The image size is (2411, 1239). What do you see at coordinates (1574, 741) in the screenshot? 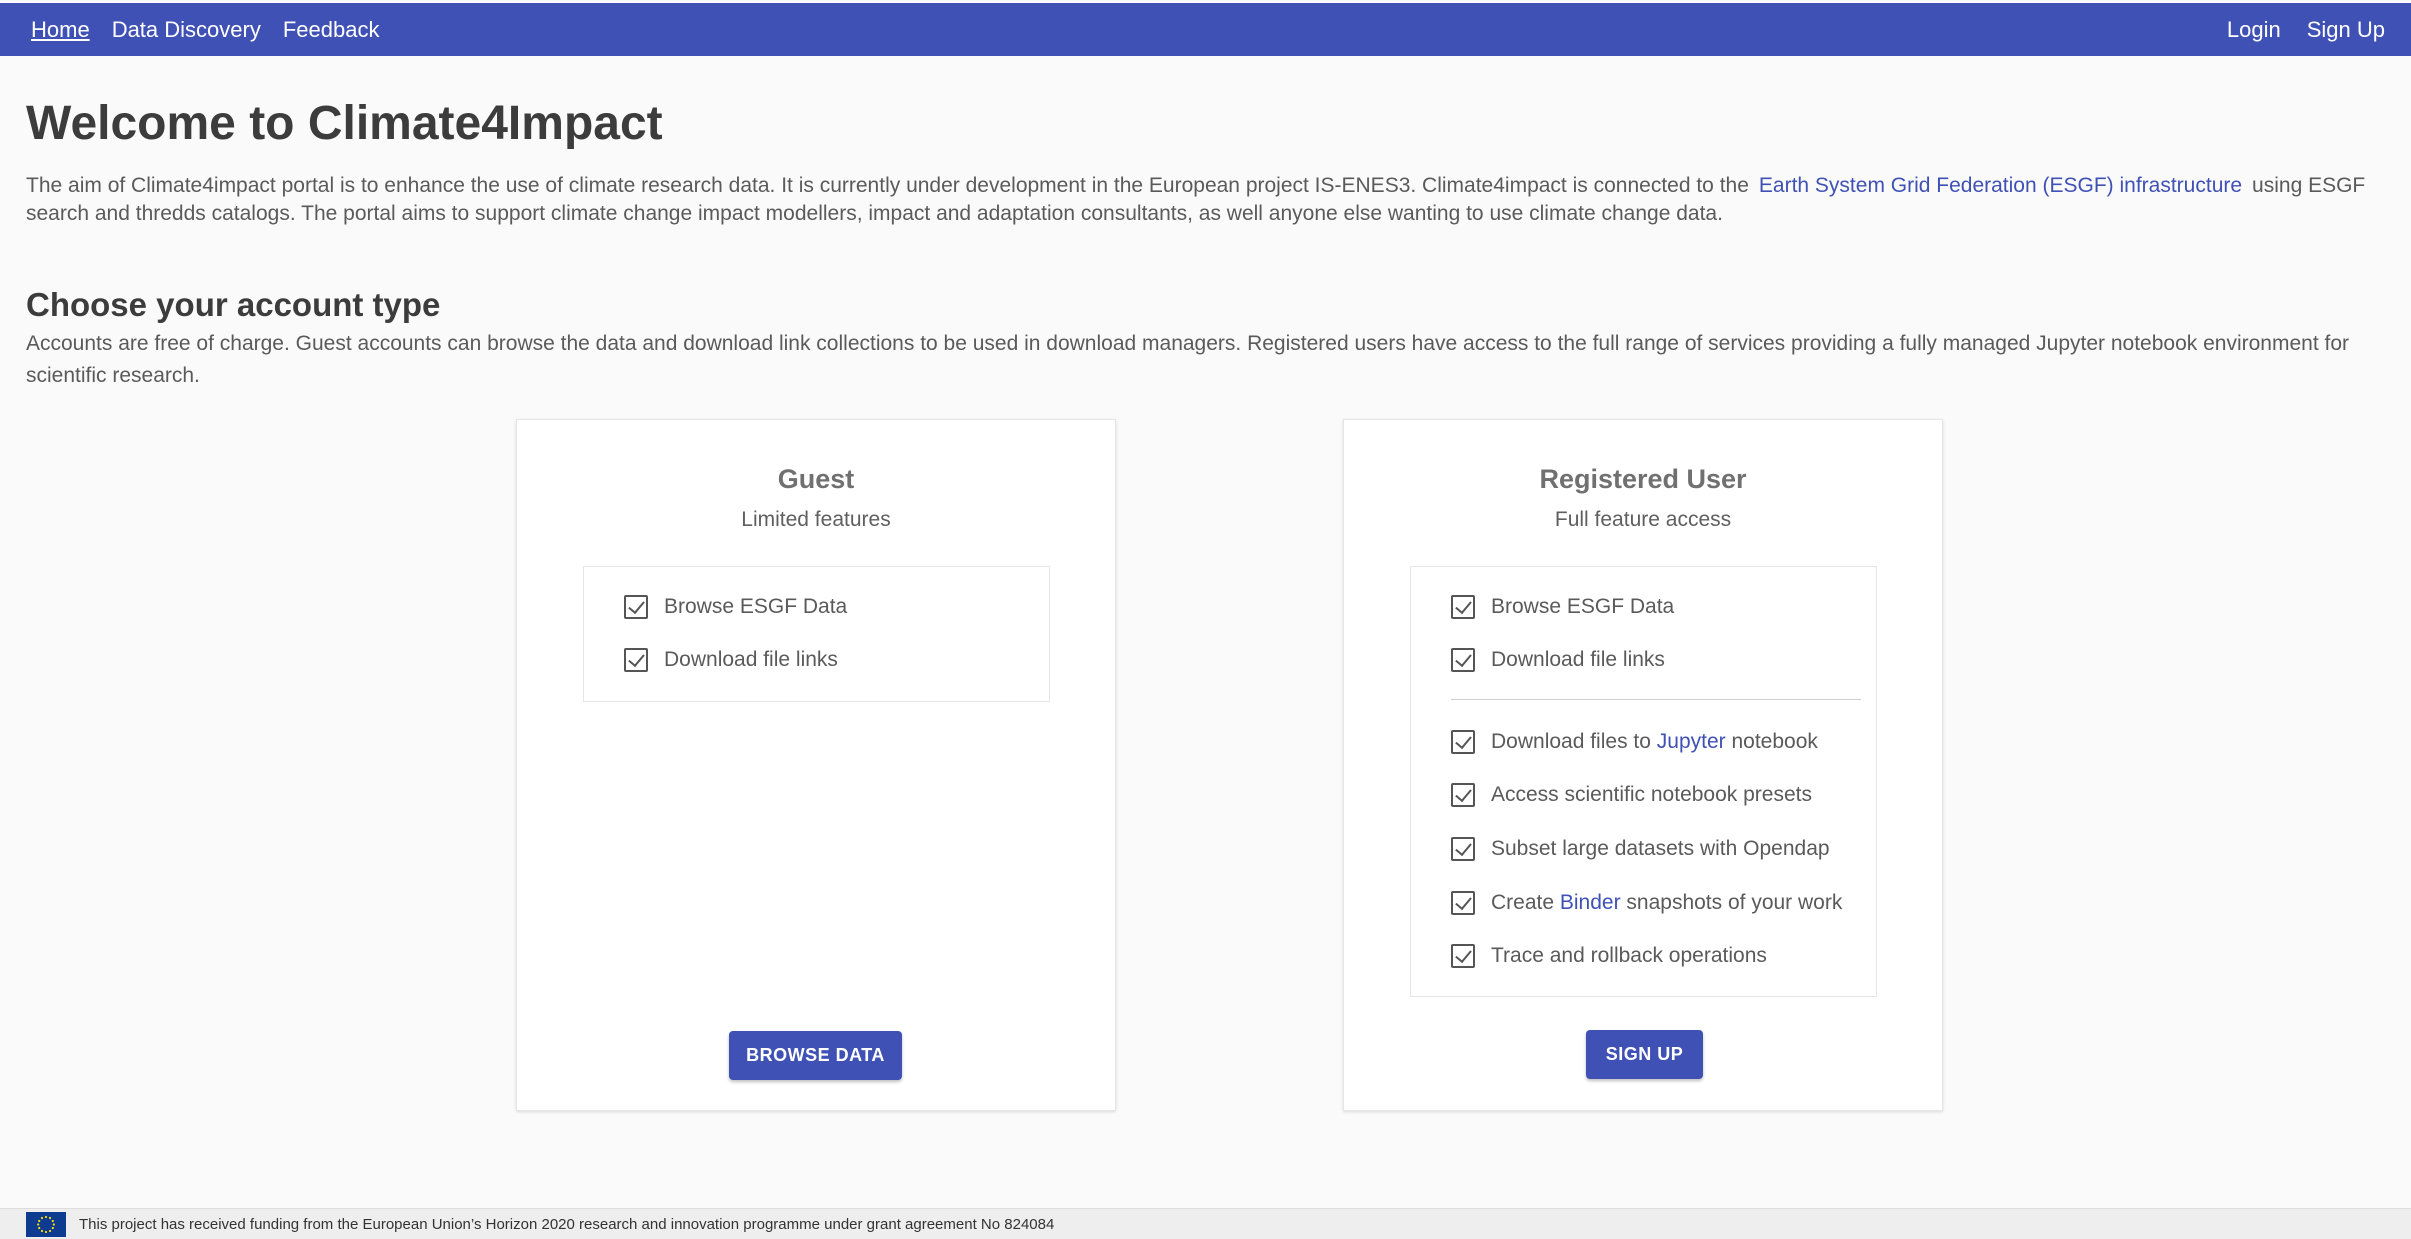
I see `feature-text: Download files to` at bounding box center [1574, 741].